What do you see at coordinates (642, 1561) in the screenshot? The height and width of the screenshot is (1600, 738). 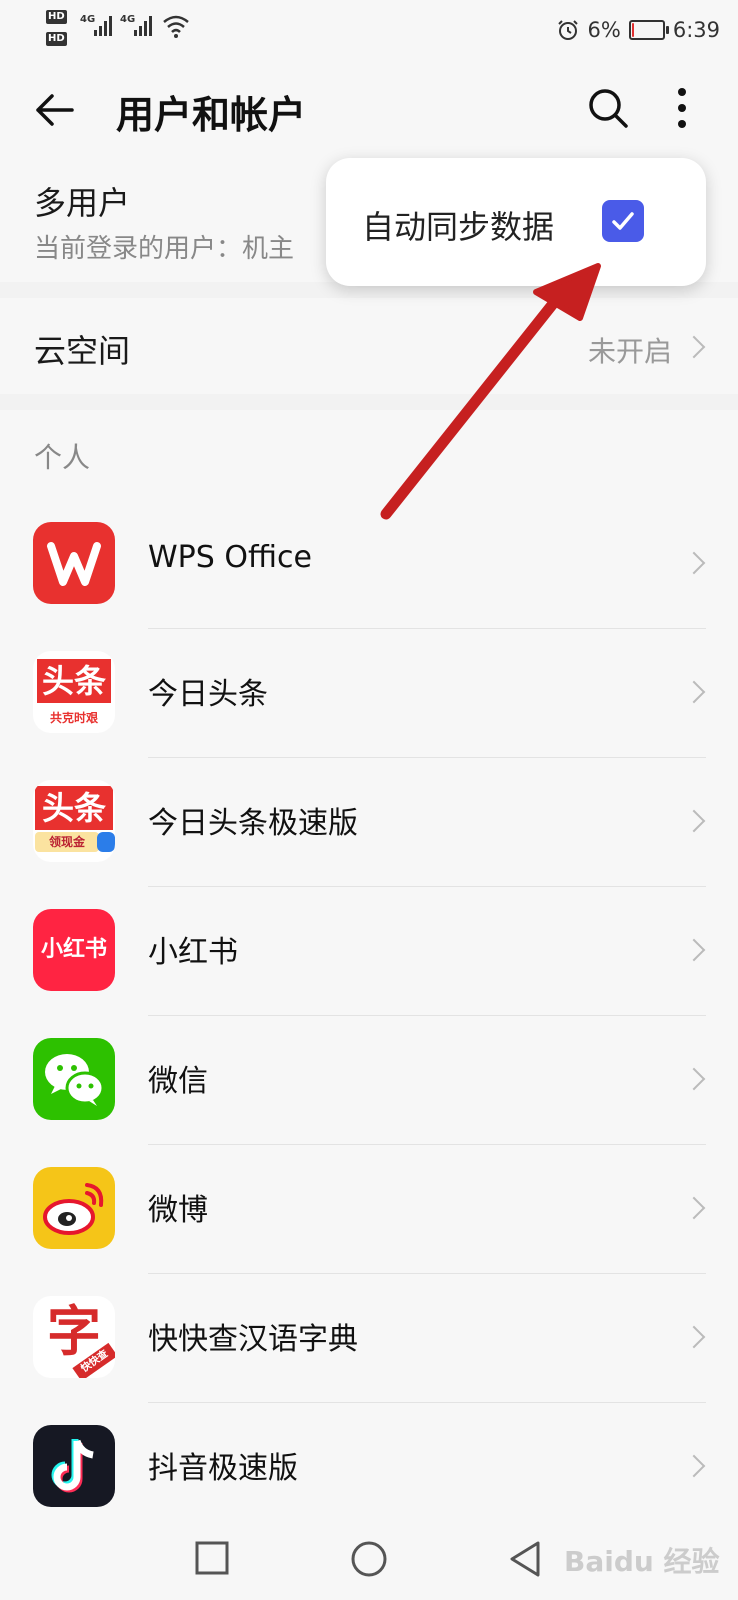 I see `watermark: Baidu 经验` at bounding box center [642, 1561].